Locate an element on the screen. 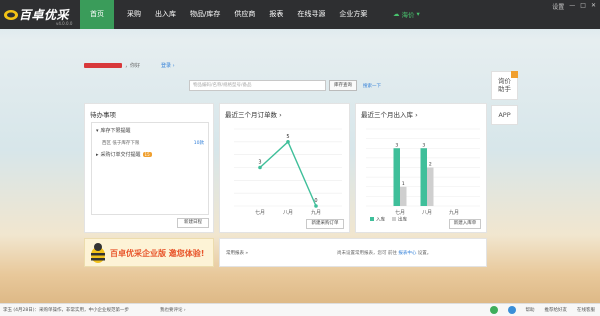 Image resolution: width=600 pixels, height=316 pixels. order-alert-item: ▸ 采购订单交付提醒 15 is located at coordinates (124, 154).